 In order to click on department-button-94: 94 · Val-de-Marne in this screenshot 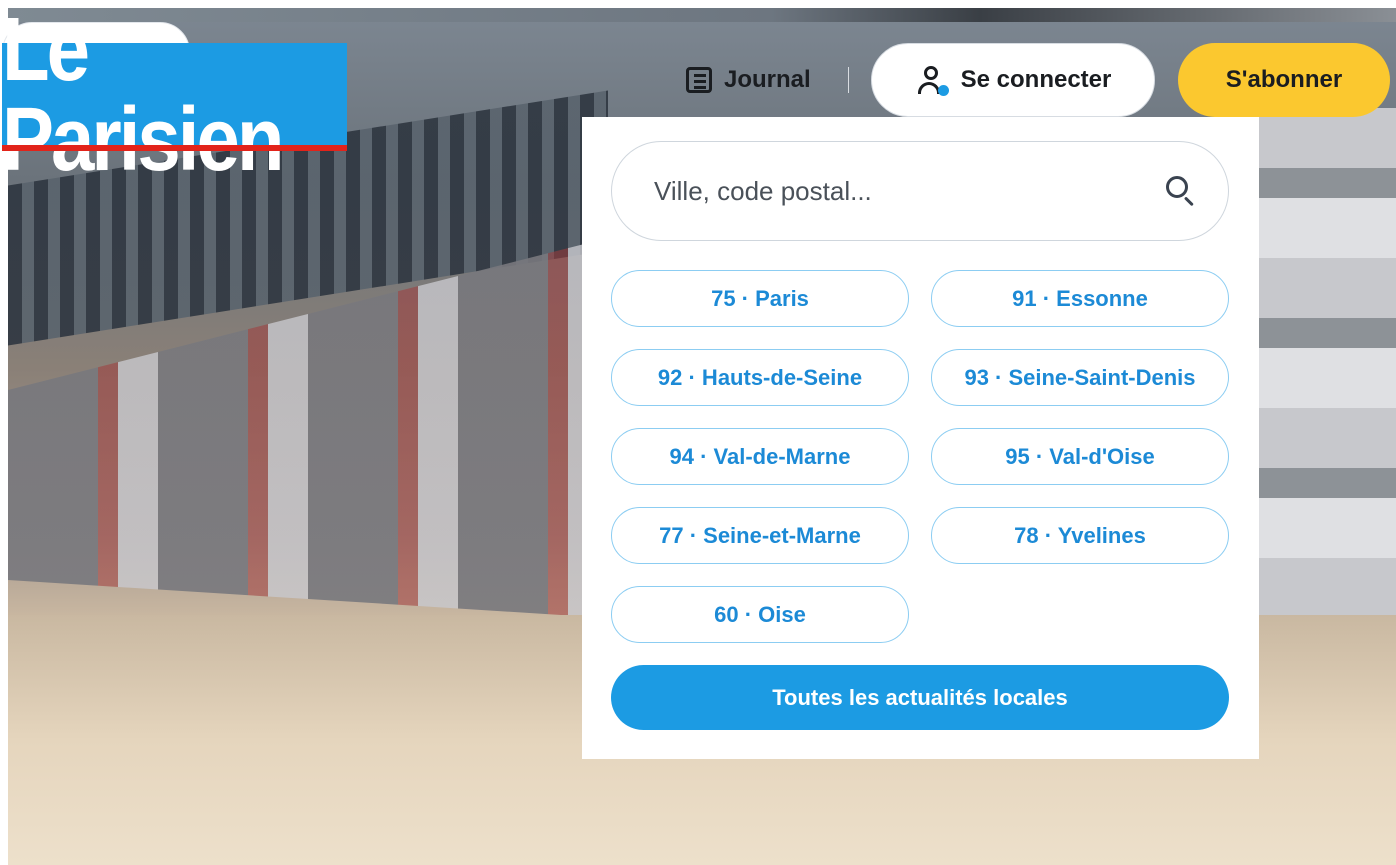, I will do `click(760, 456)`.